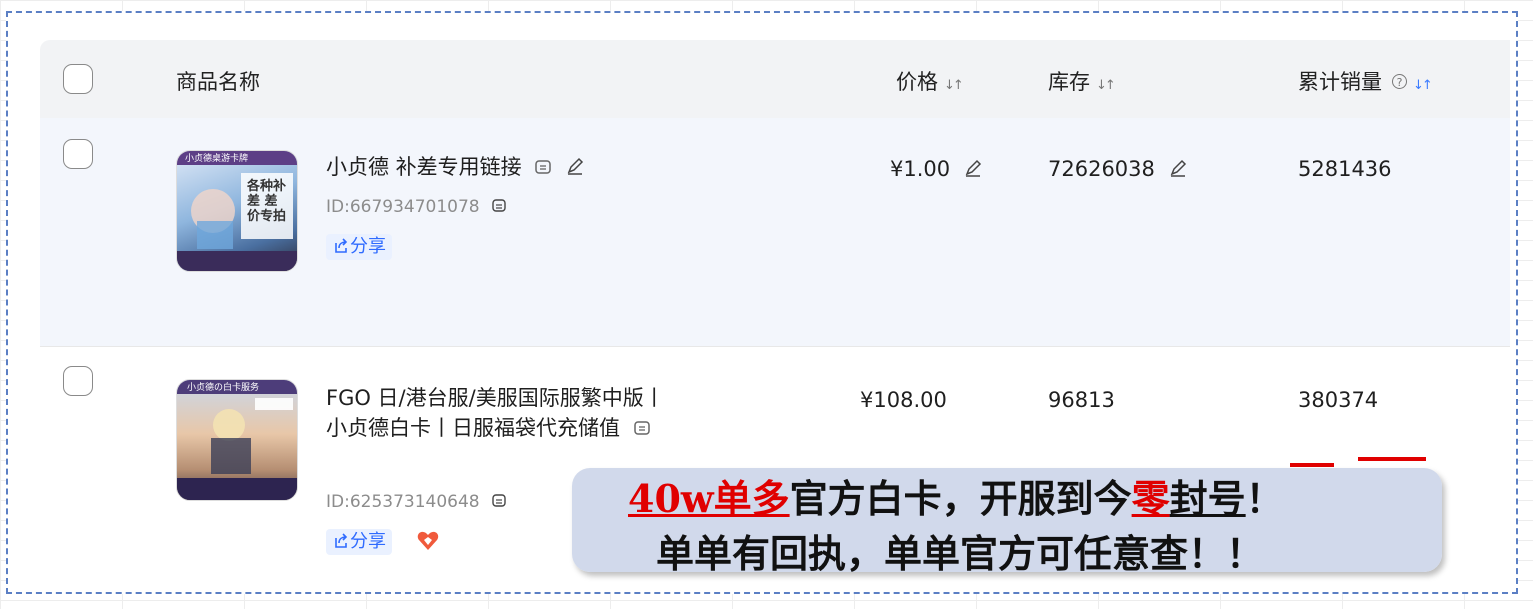  What do you see at coordinates (903, 400) in the screenshot?
I see `row-price: ¥108.00` at bounding box center [903, 400].